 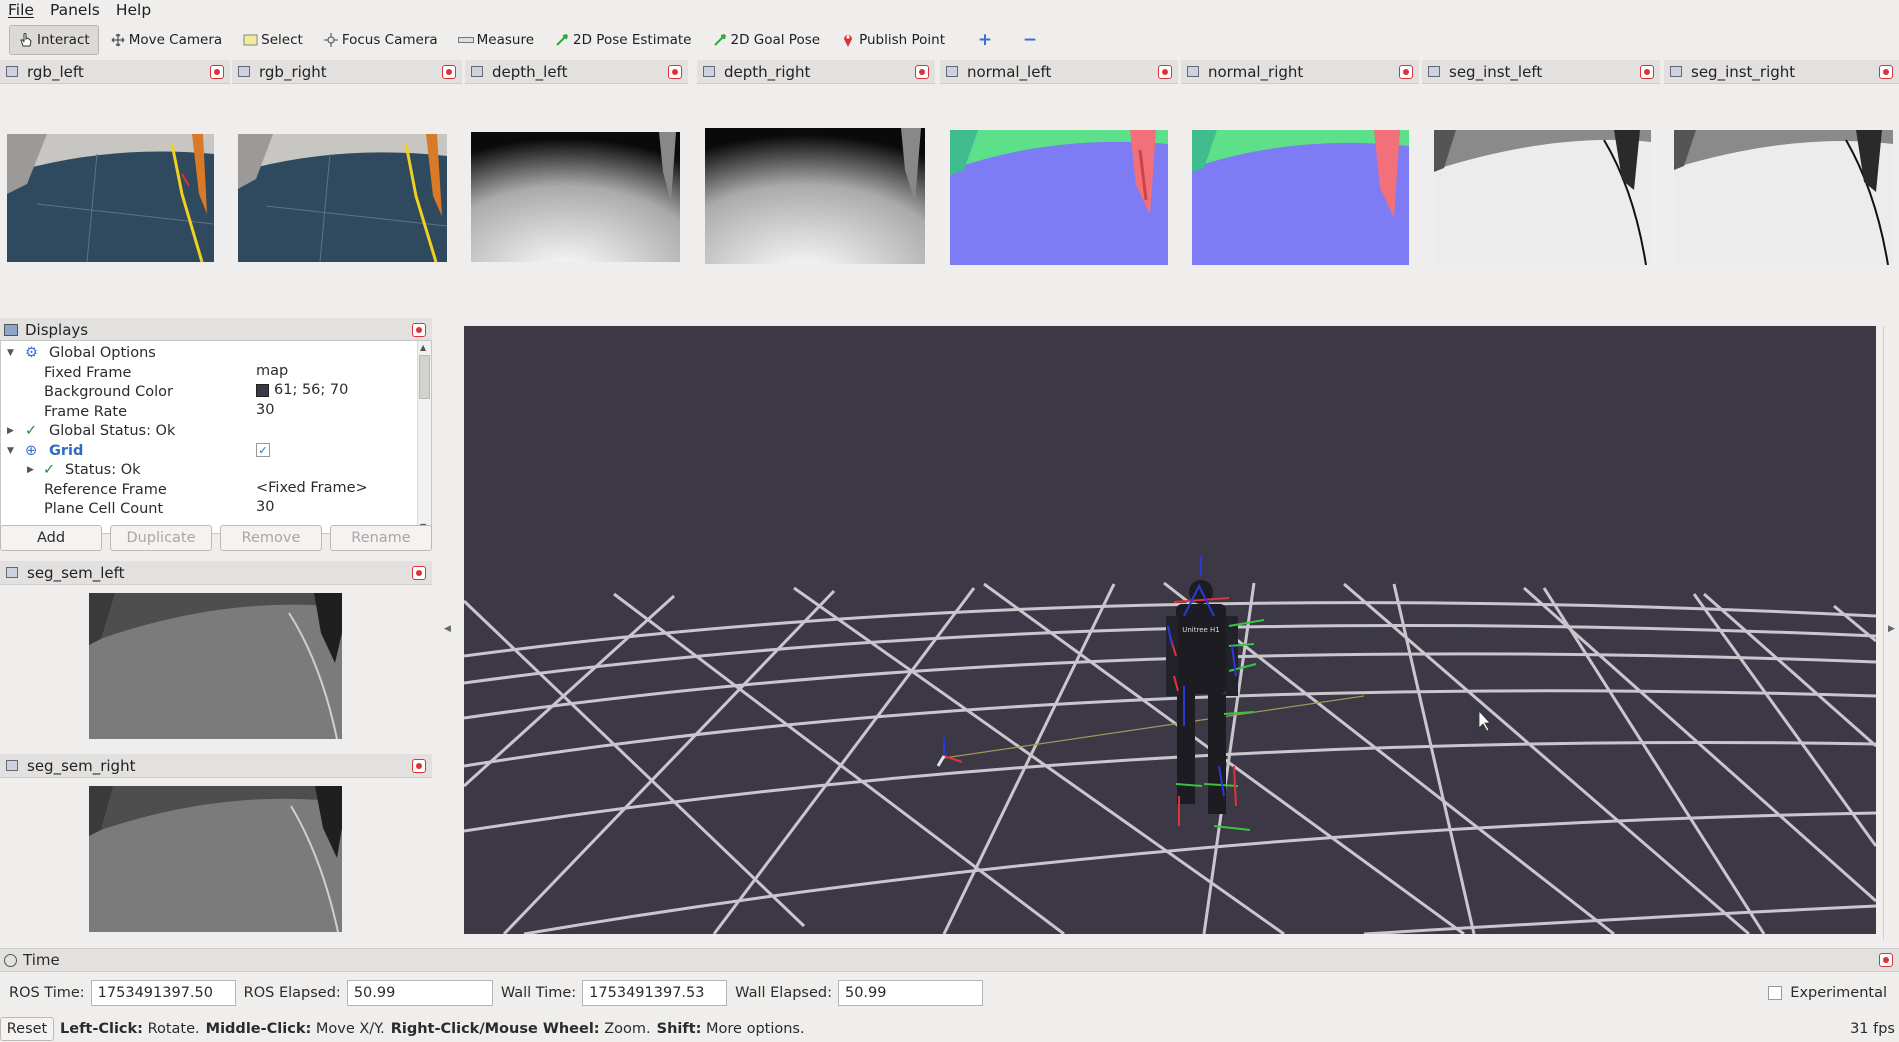 What do you see at coordinates (419, 993) in the screenshot?
I see `ros-elapsed-field: 50.99` at bounding box center [419, 993].